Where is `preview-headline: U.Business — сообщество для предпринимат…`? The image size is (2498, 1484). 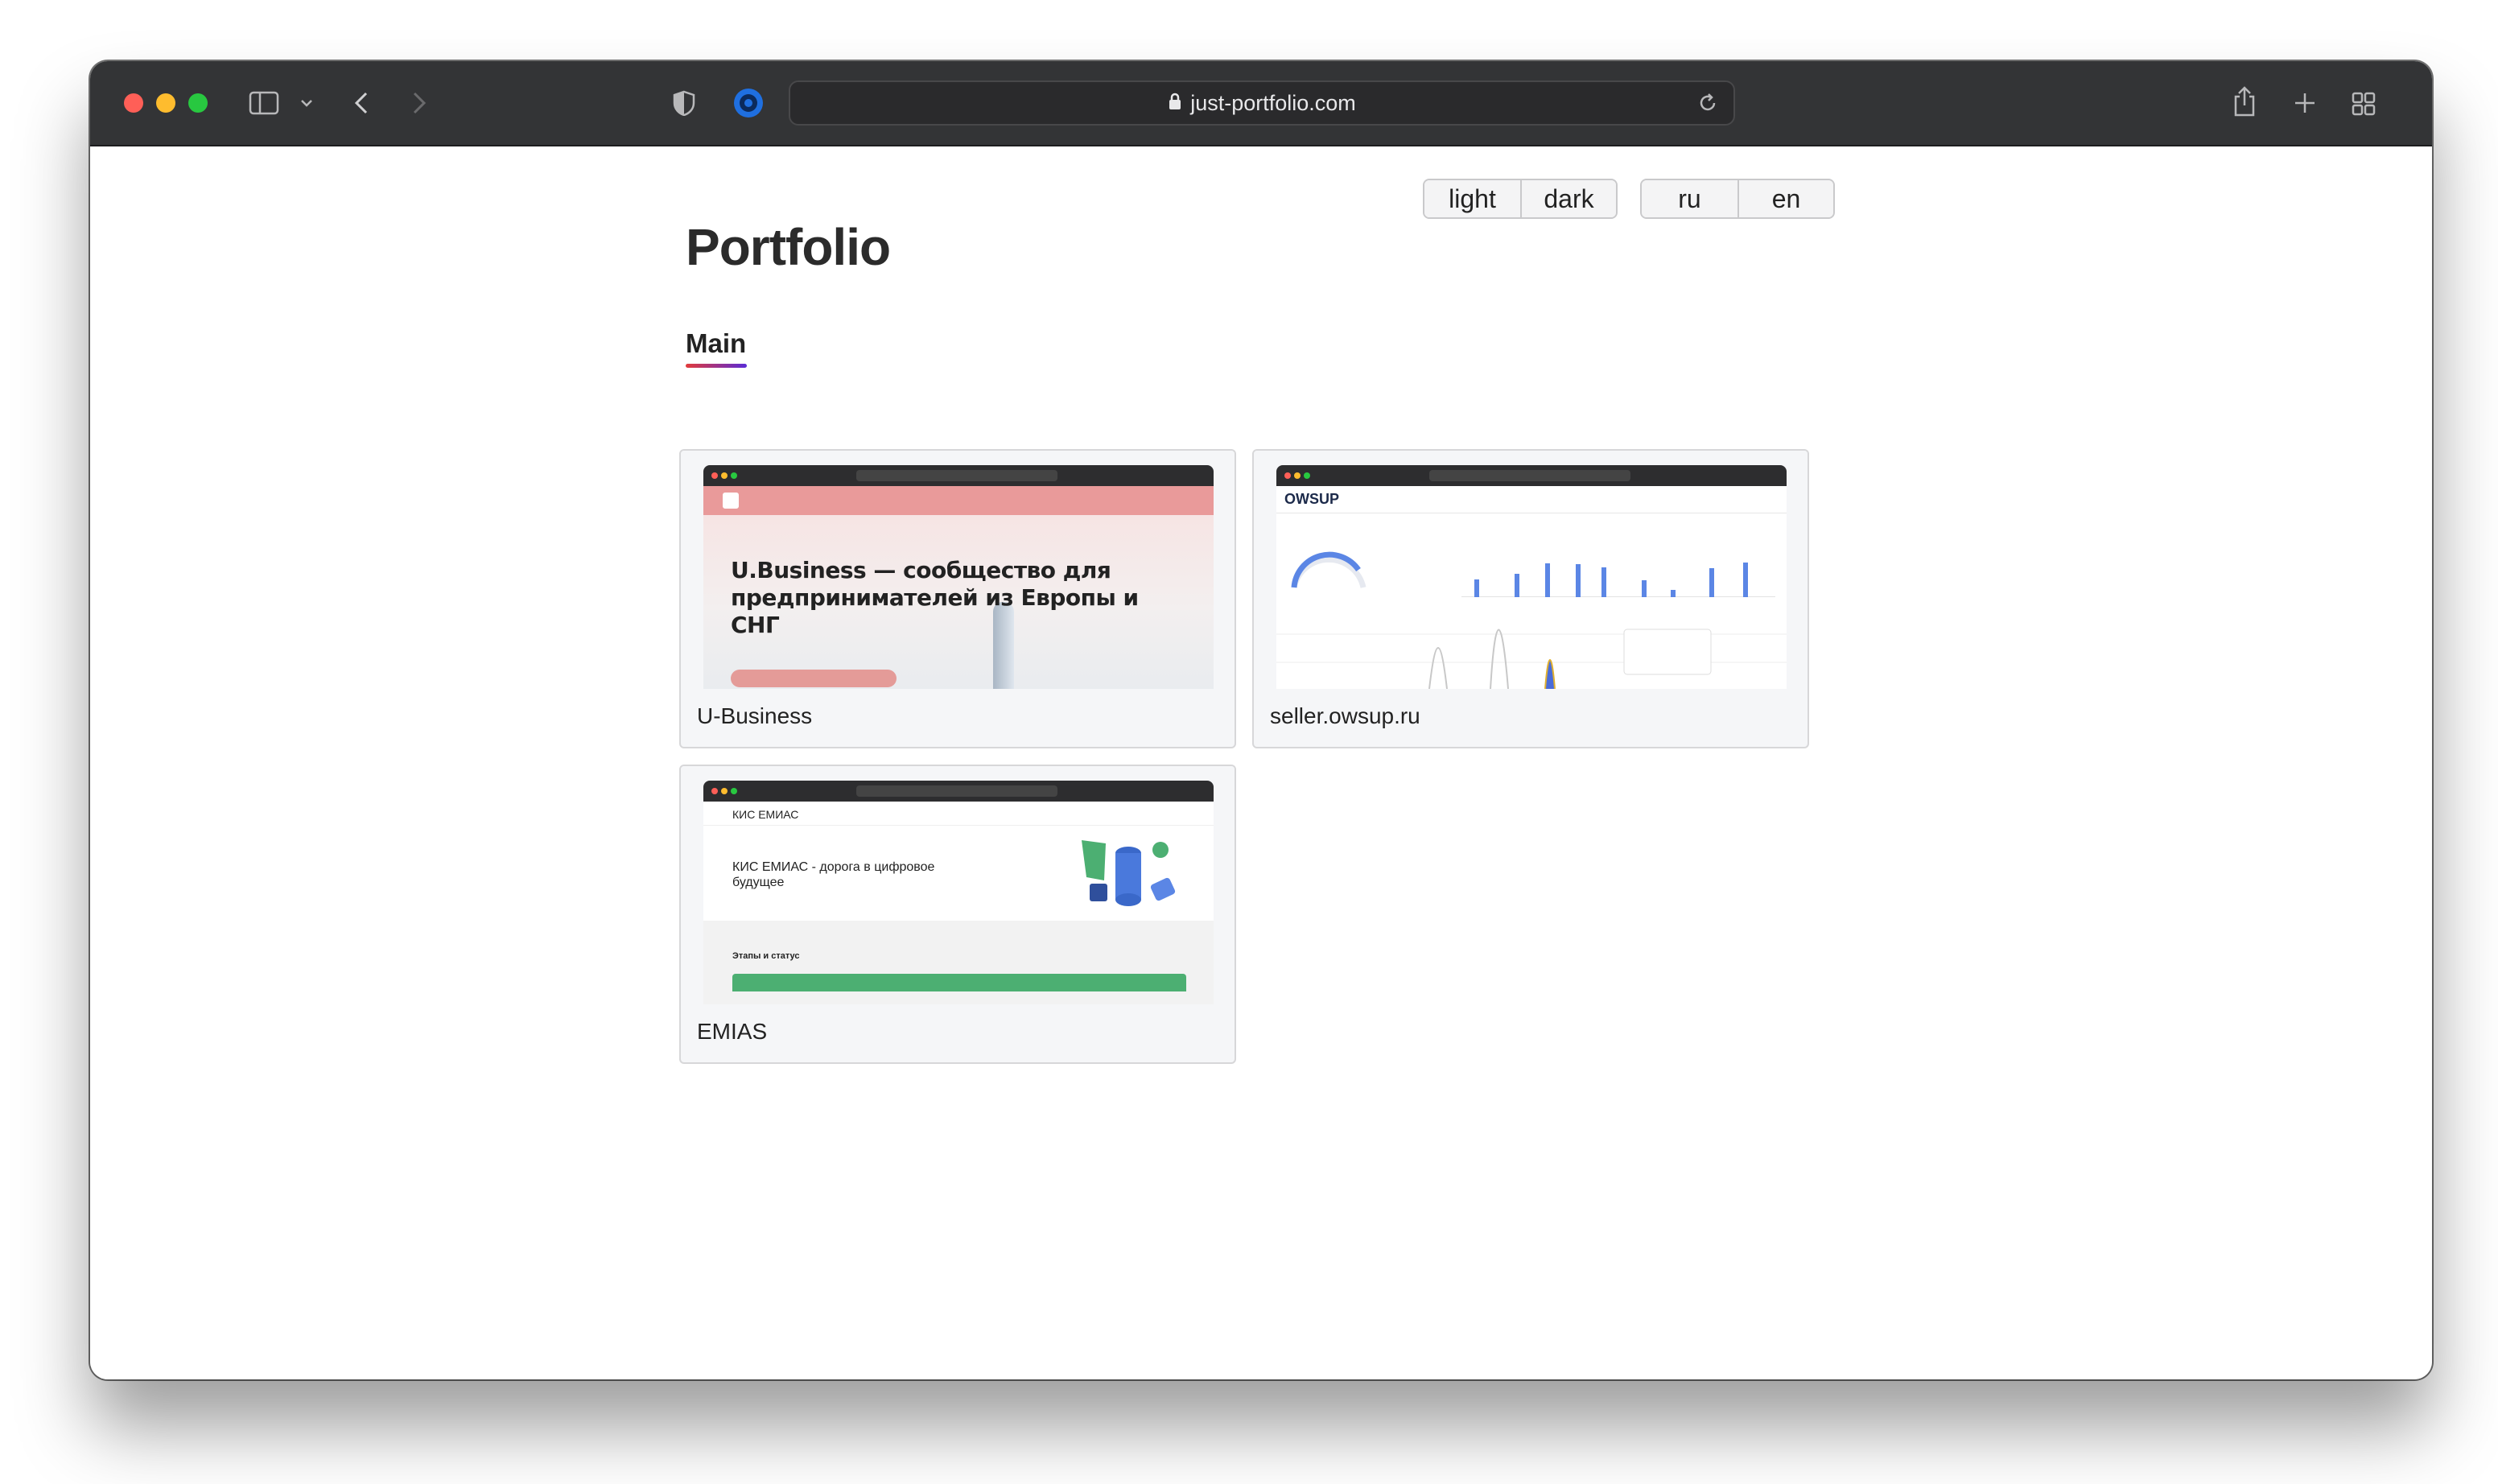 preview-headline: U.Business — сообщество для предпринимат… is located at coordinates (935, 598).